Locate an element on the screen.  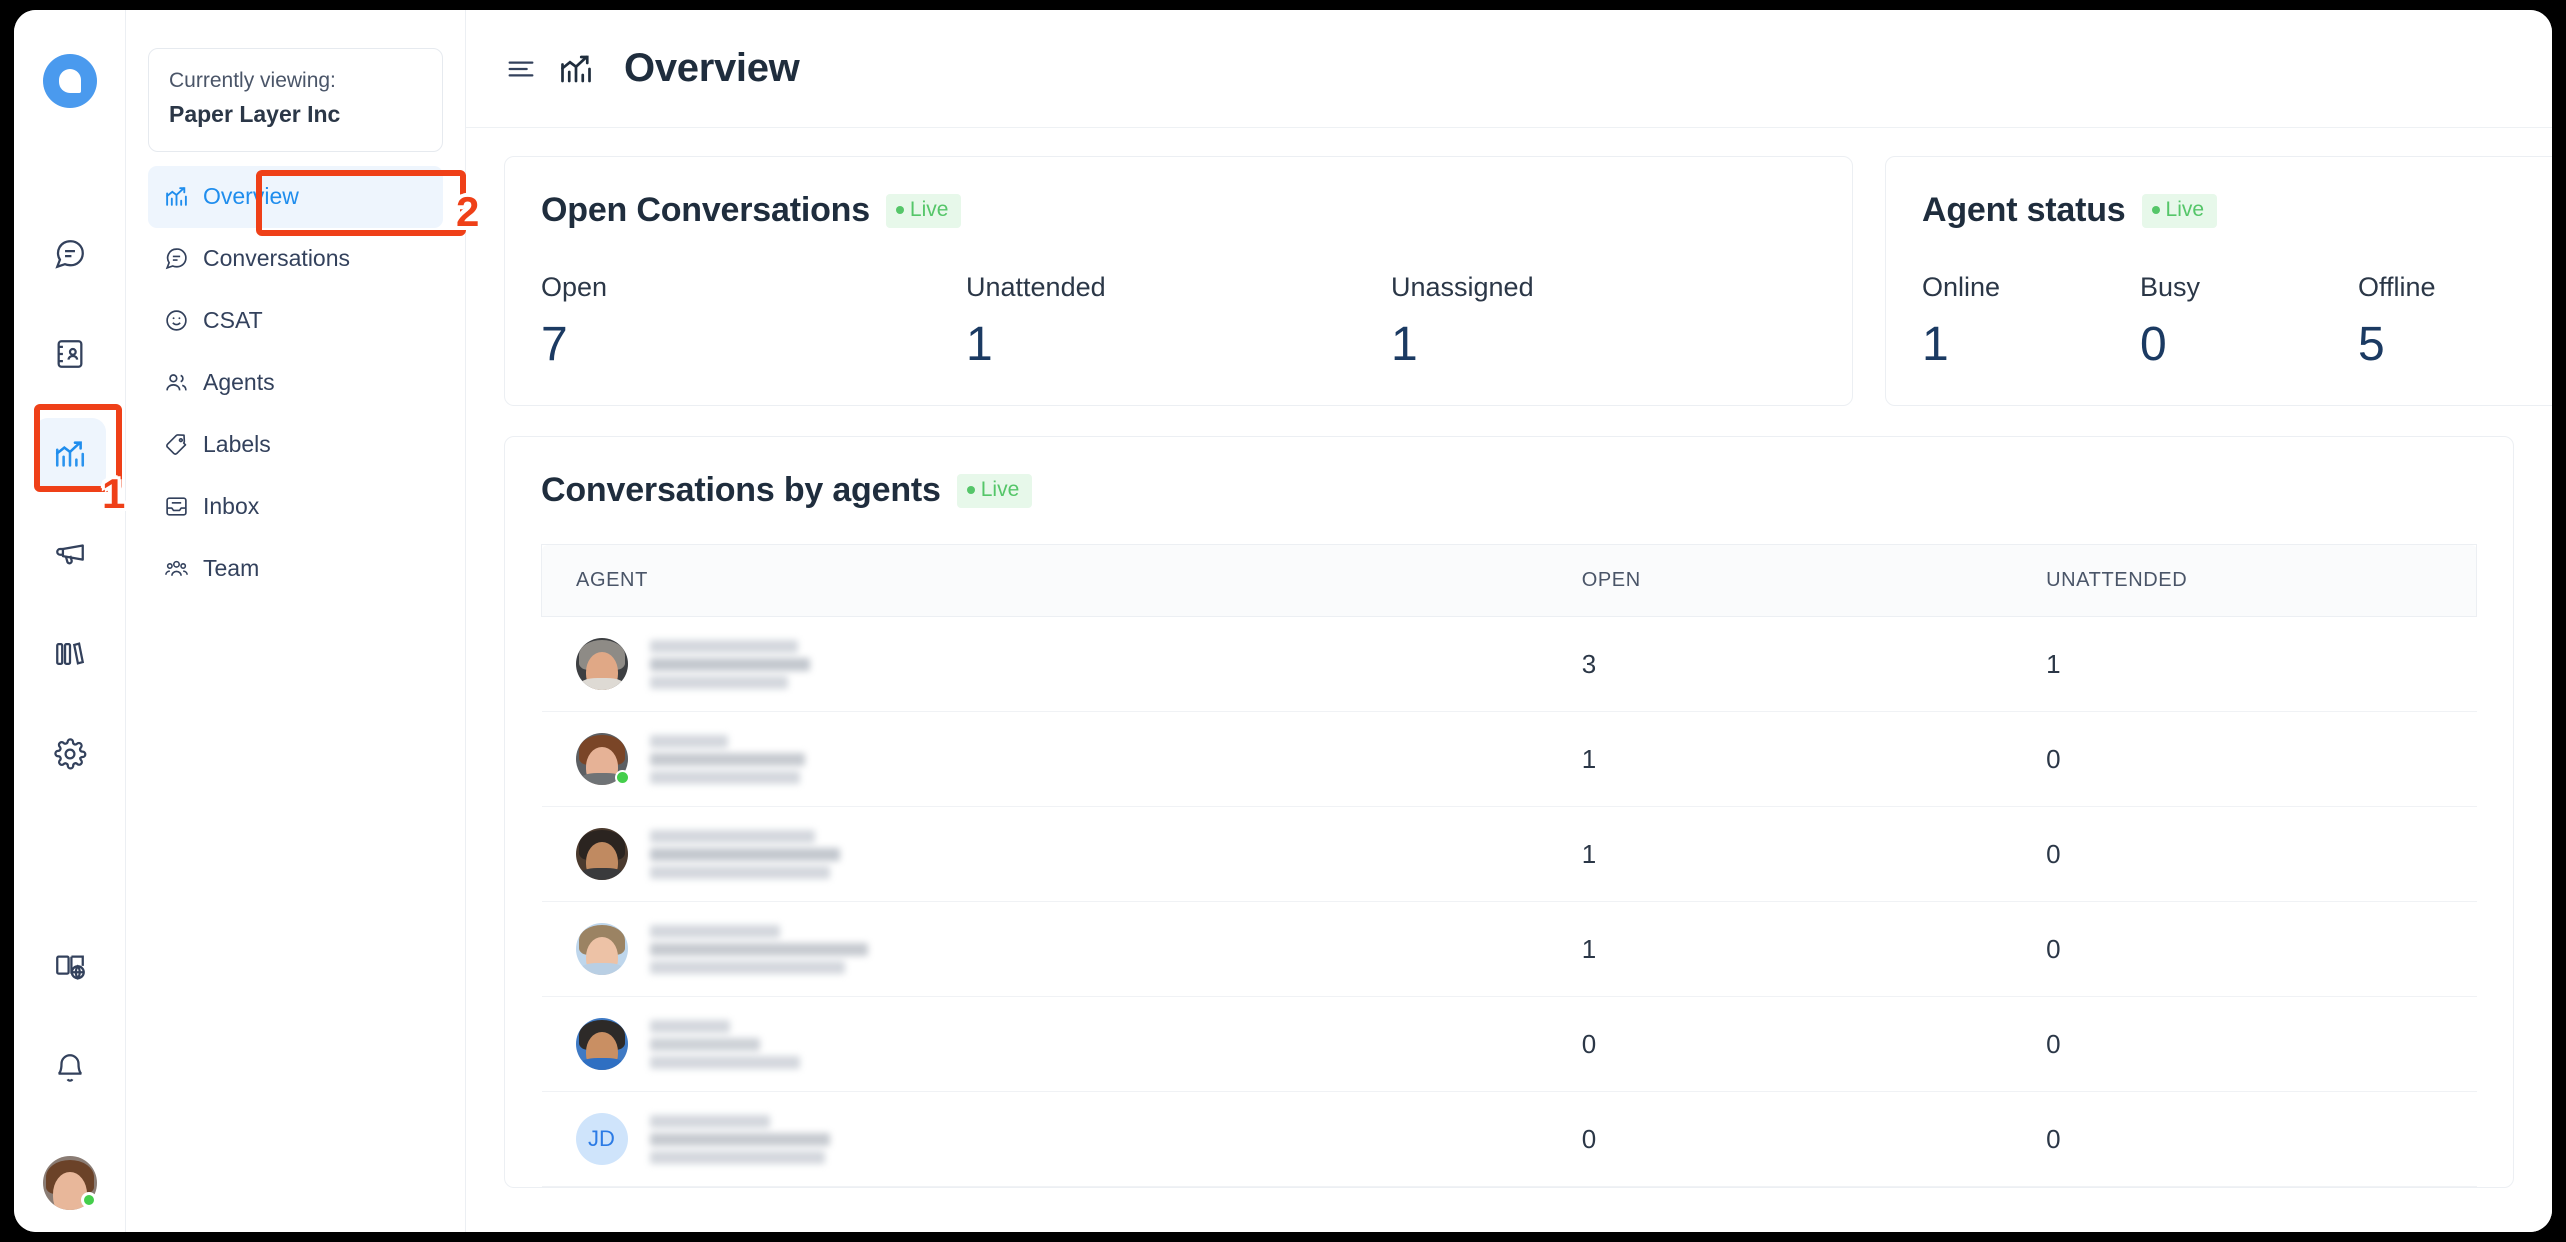
rail-bottom-group is located at coordinates (69, 1071).